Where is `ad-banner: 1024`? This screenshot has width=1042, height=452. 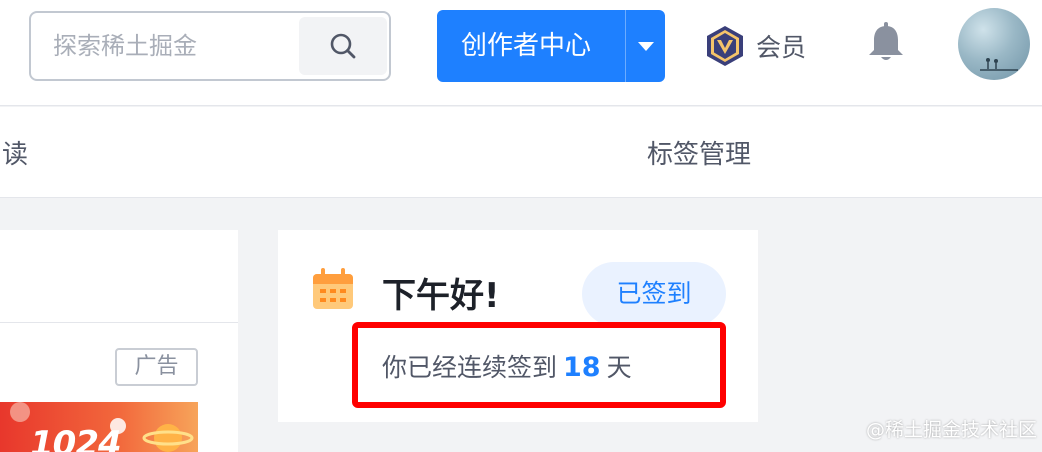
ad-banner: 1024 is located at coordinates (99, 427).